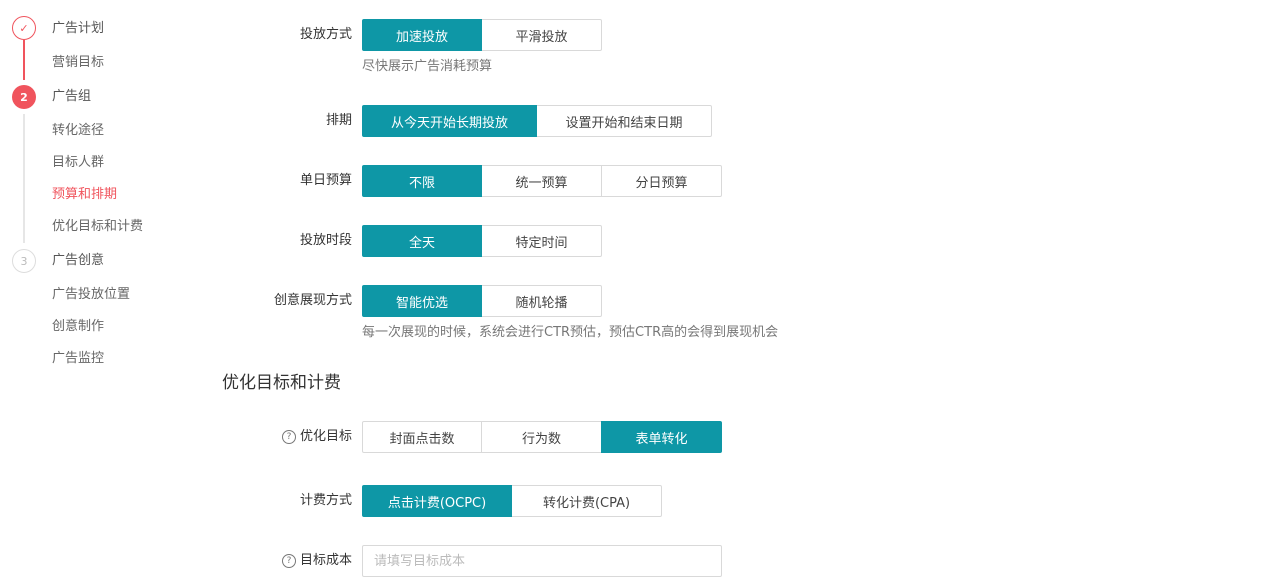 Image resolution: width=1279 pixels, height=577 pixels. I want to click on goal-form-conversion-option: 表单转化, so click(661, 437).